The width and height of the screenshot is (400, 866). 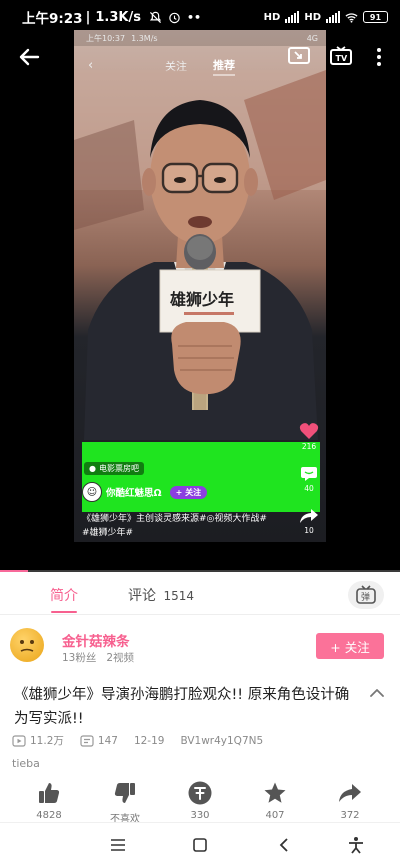 I want to click on inner-username: 你酷红魅思Ω, so click(x=134, y=493).